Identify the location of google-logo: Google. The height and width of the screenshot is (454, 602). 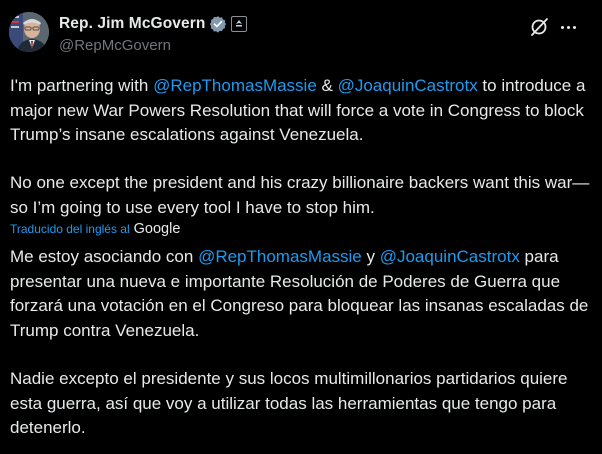
(157, 229).